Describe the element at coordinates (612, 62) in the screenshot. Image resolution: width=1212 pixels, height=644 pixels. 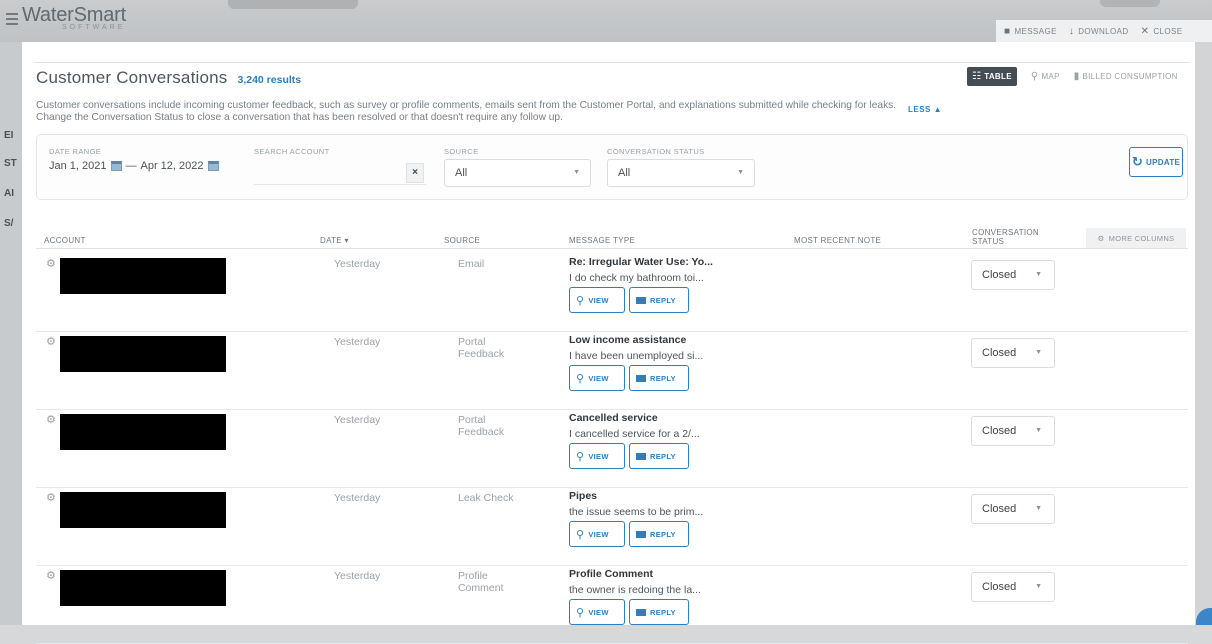
I see `divider` at that location.